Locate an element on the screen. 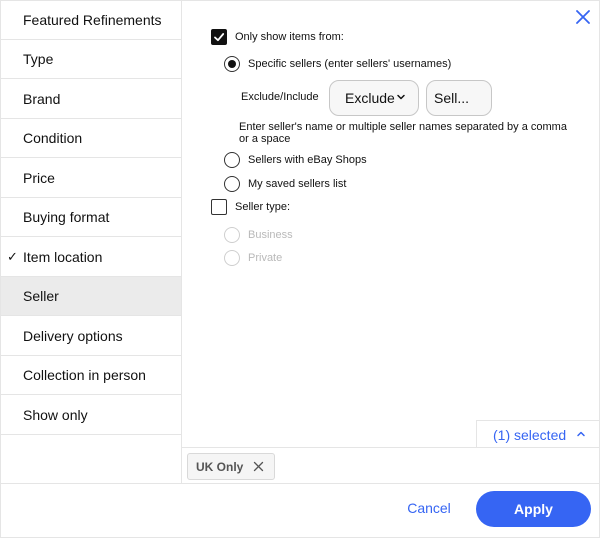  saved-sellers-row: My saved sellers list is located at coordinates (285, 184).